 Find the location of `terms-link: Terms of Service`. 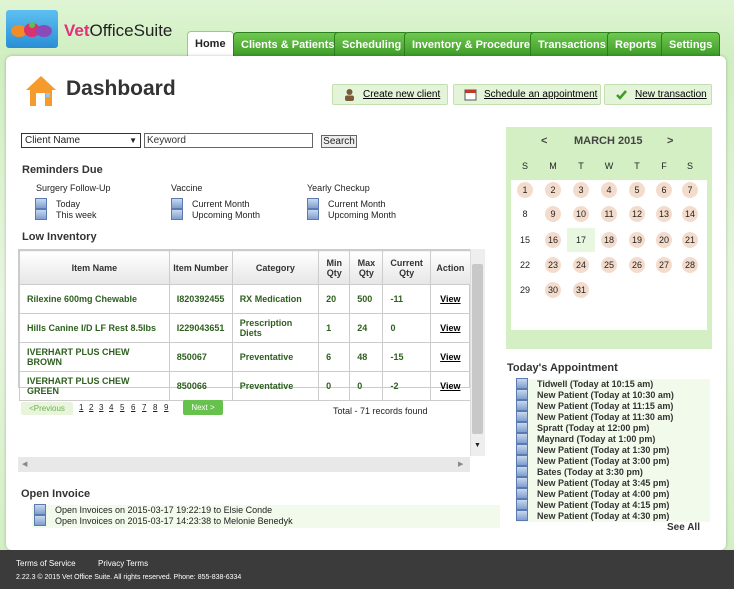

terms-link: Terms of Service is located at coordinates (46, 563).